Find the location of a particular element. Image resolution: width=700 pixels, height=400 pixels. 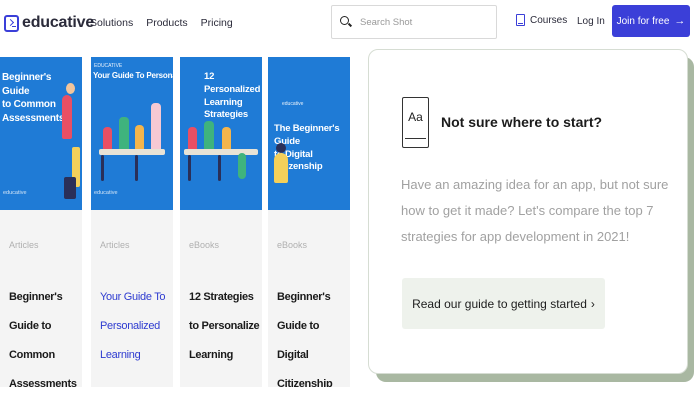

nav-pricing: Pricing is located at coordinates (217, 23).